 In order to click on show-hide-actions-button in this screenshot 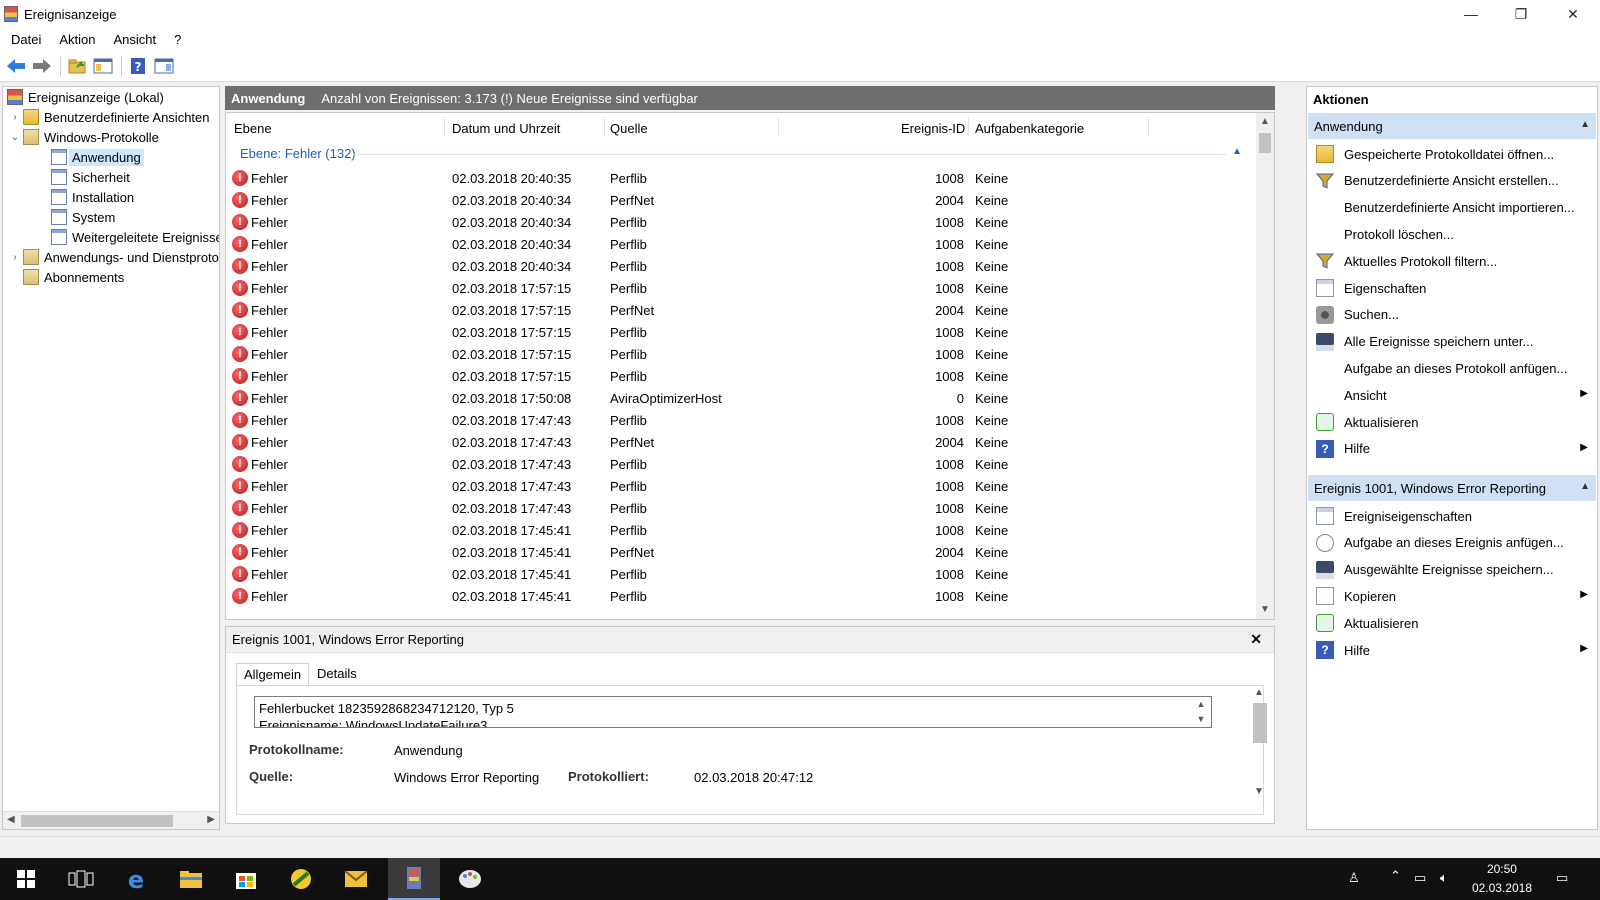, I will do `click(164, 66)`.